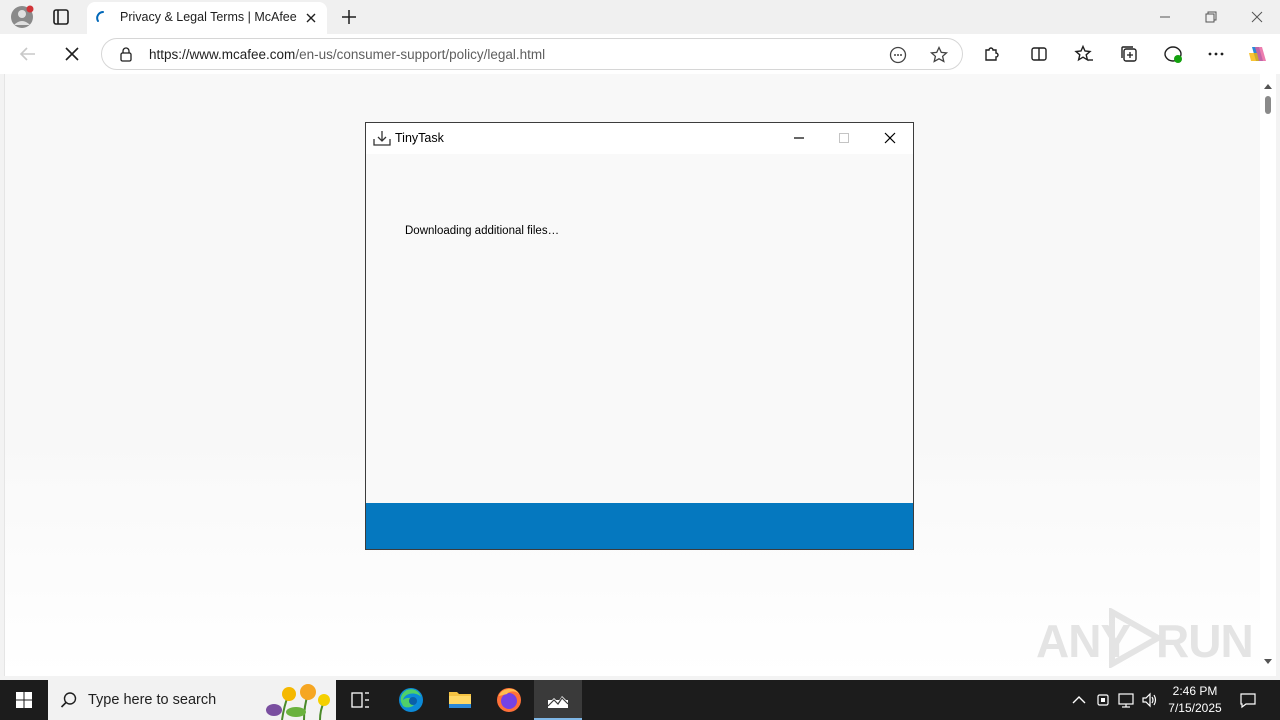 Image resolution: width=1280 pixels, height=720 pixels. Describe the element at coordinates (152, 700) in the screenshot. I see `search-placeholder: Type here to search` at that location.